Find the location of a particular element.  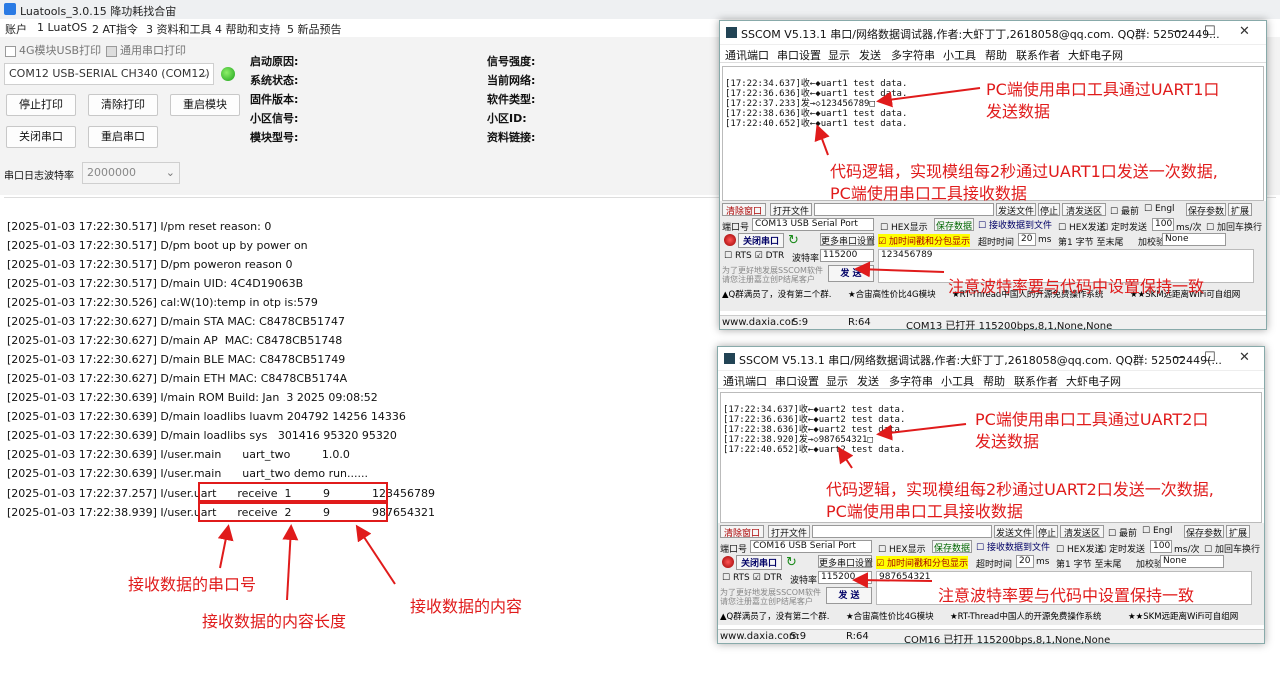

sscom2-stop-button: 停止 is located at coordinates (1047, 532).